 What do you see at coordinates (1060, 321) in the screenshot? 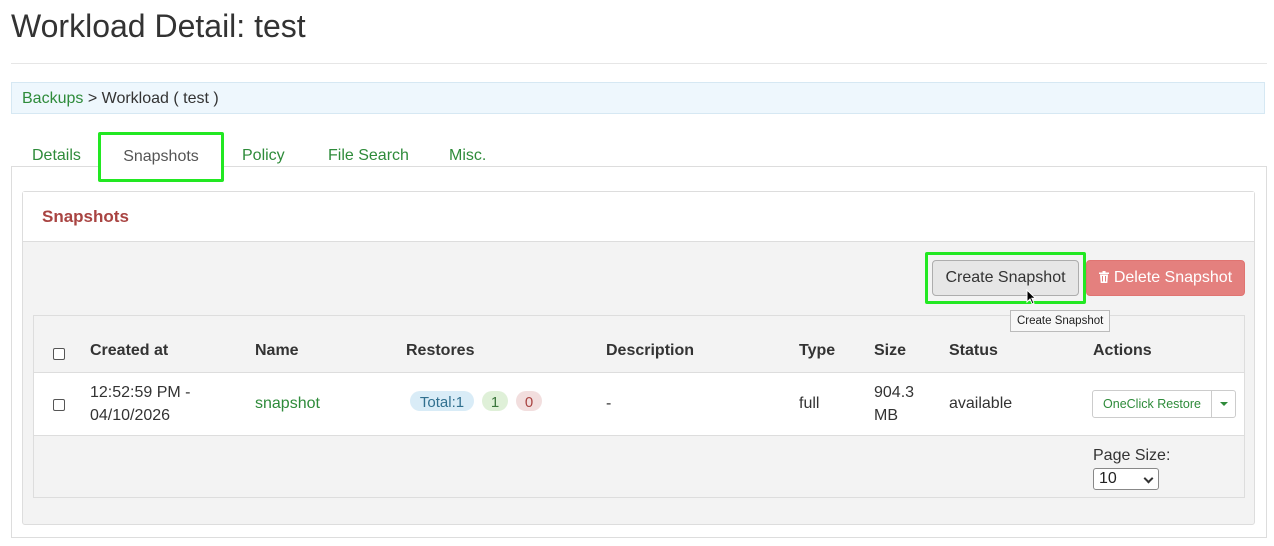
I see `create-snapshot-tooltip: Create Snapshot` at bounding box center [1060, 321].